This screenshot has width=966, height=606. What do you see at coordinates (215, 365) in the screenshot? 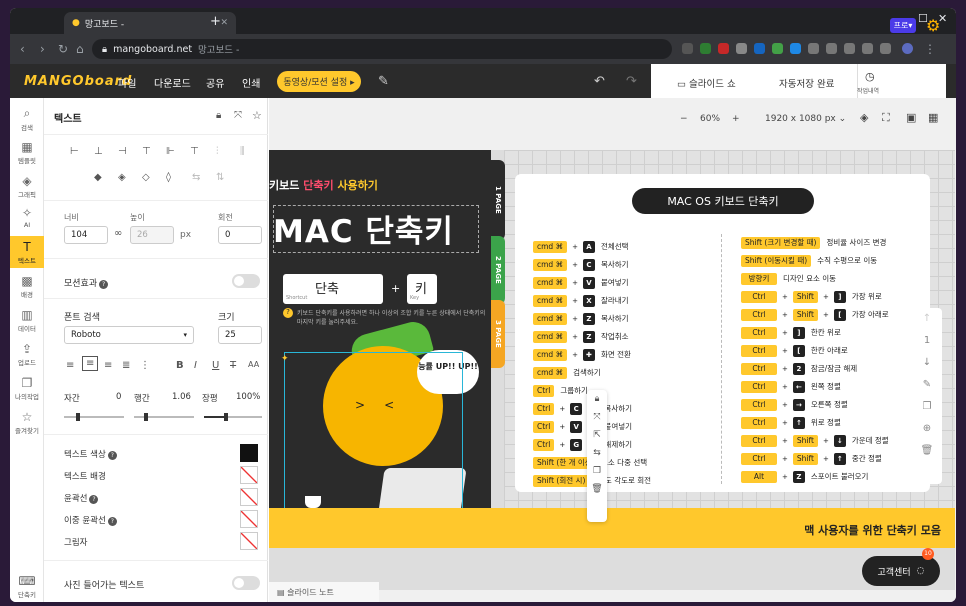
I see `underline-icon: U` at bounding box center [215, 365].